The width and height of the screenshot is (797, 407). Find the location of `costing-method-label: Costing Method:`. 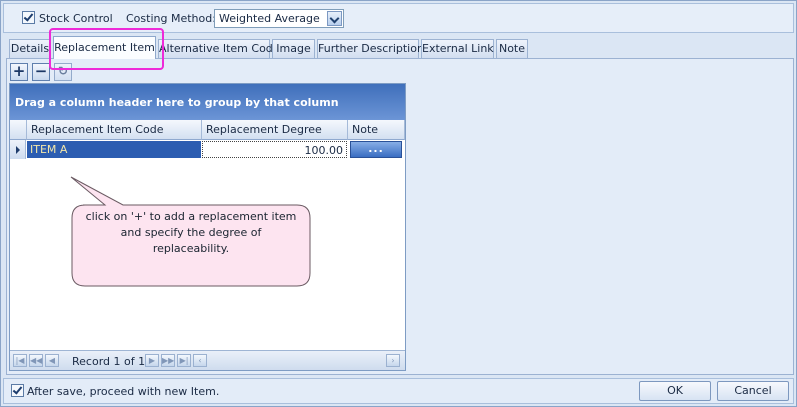

costing-method-label: Costing Method: is located at coordinates (171, 18).